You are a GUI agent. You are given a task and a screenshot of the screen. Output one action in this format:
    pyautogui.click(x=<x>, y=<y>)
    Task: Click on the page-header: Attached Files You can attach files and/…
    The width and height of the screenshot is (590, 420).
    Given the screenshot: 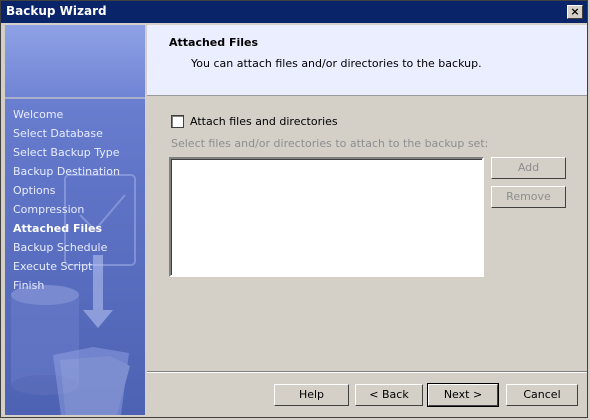 What is the action you would take?
    pyautogui.click(x=367, y=60)
    